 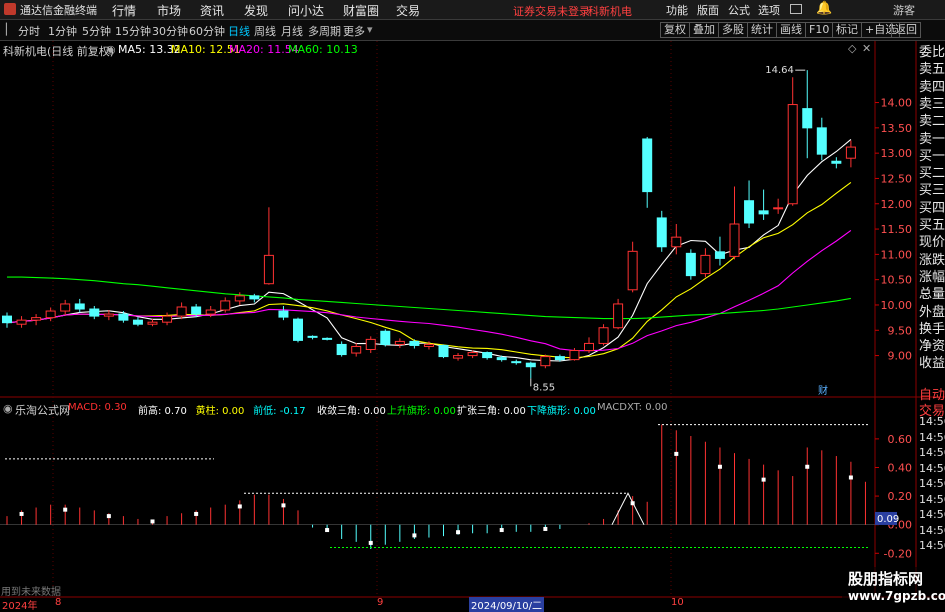 What do you see at coordinates (42, 410) in the screenshot?
I see `indicator-name: 乐淘公式网` at bounding box center [42, 410].